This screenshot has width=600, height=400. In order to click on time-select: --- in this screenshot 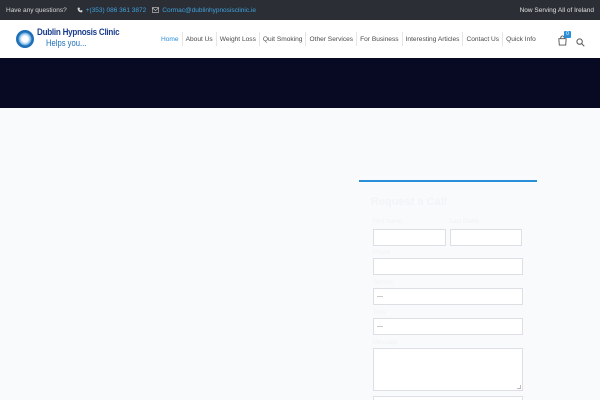, I will do `click(448, 326)`.